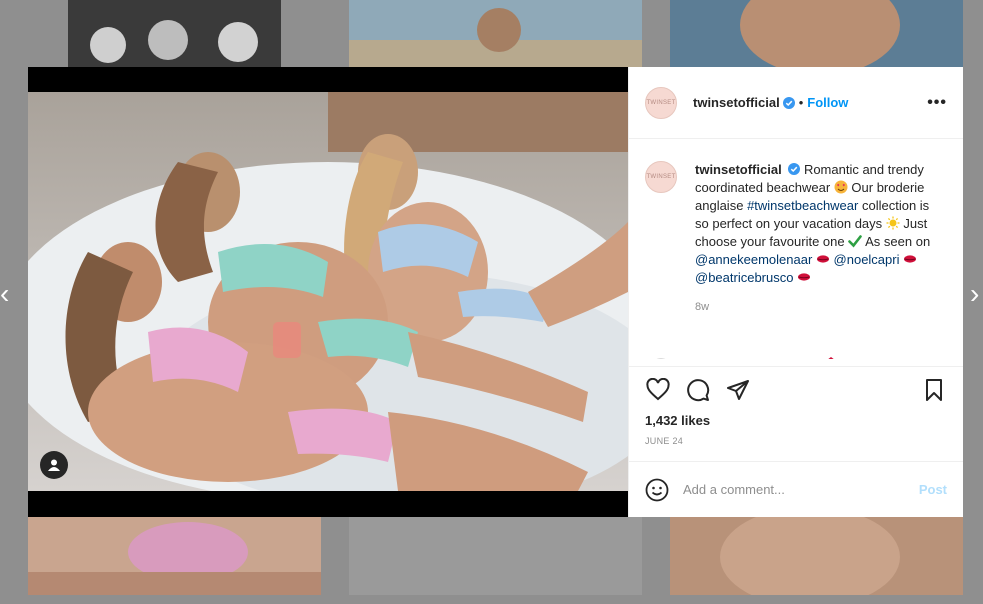  I want to click on sun-emoji-icon, so click(893, 223).